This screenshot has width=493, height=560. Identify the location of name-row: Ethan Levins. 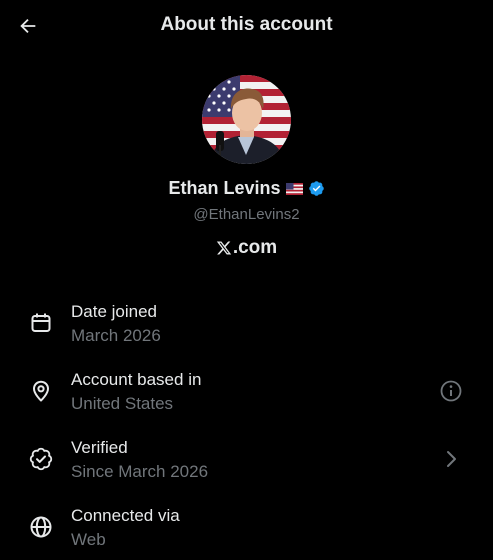
(246, 188).